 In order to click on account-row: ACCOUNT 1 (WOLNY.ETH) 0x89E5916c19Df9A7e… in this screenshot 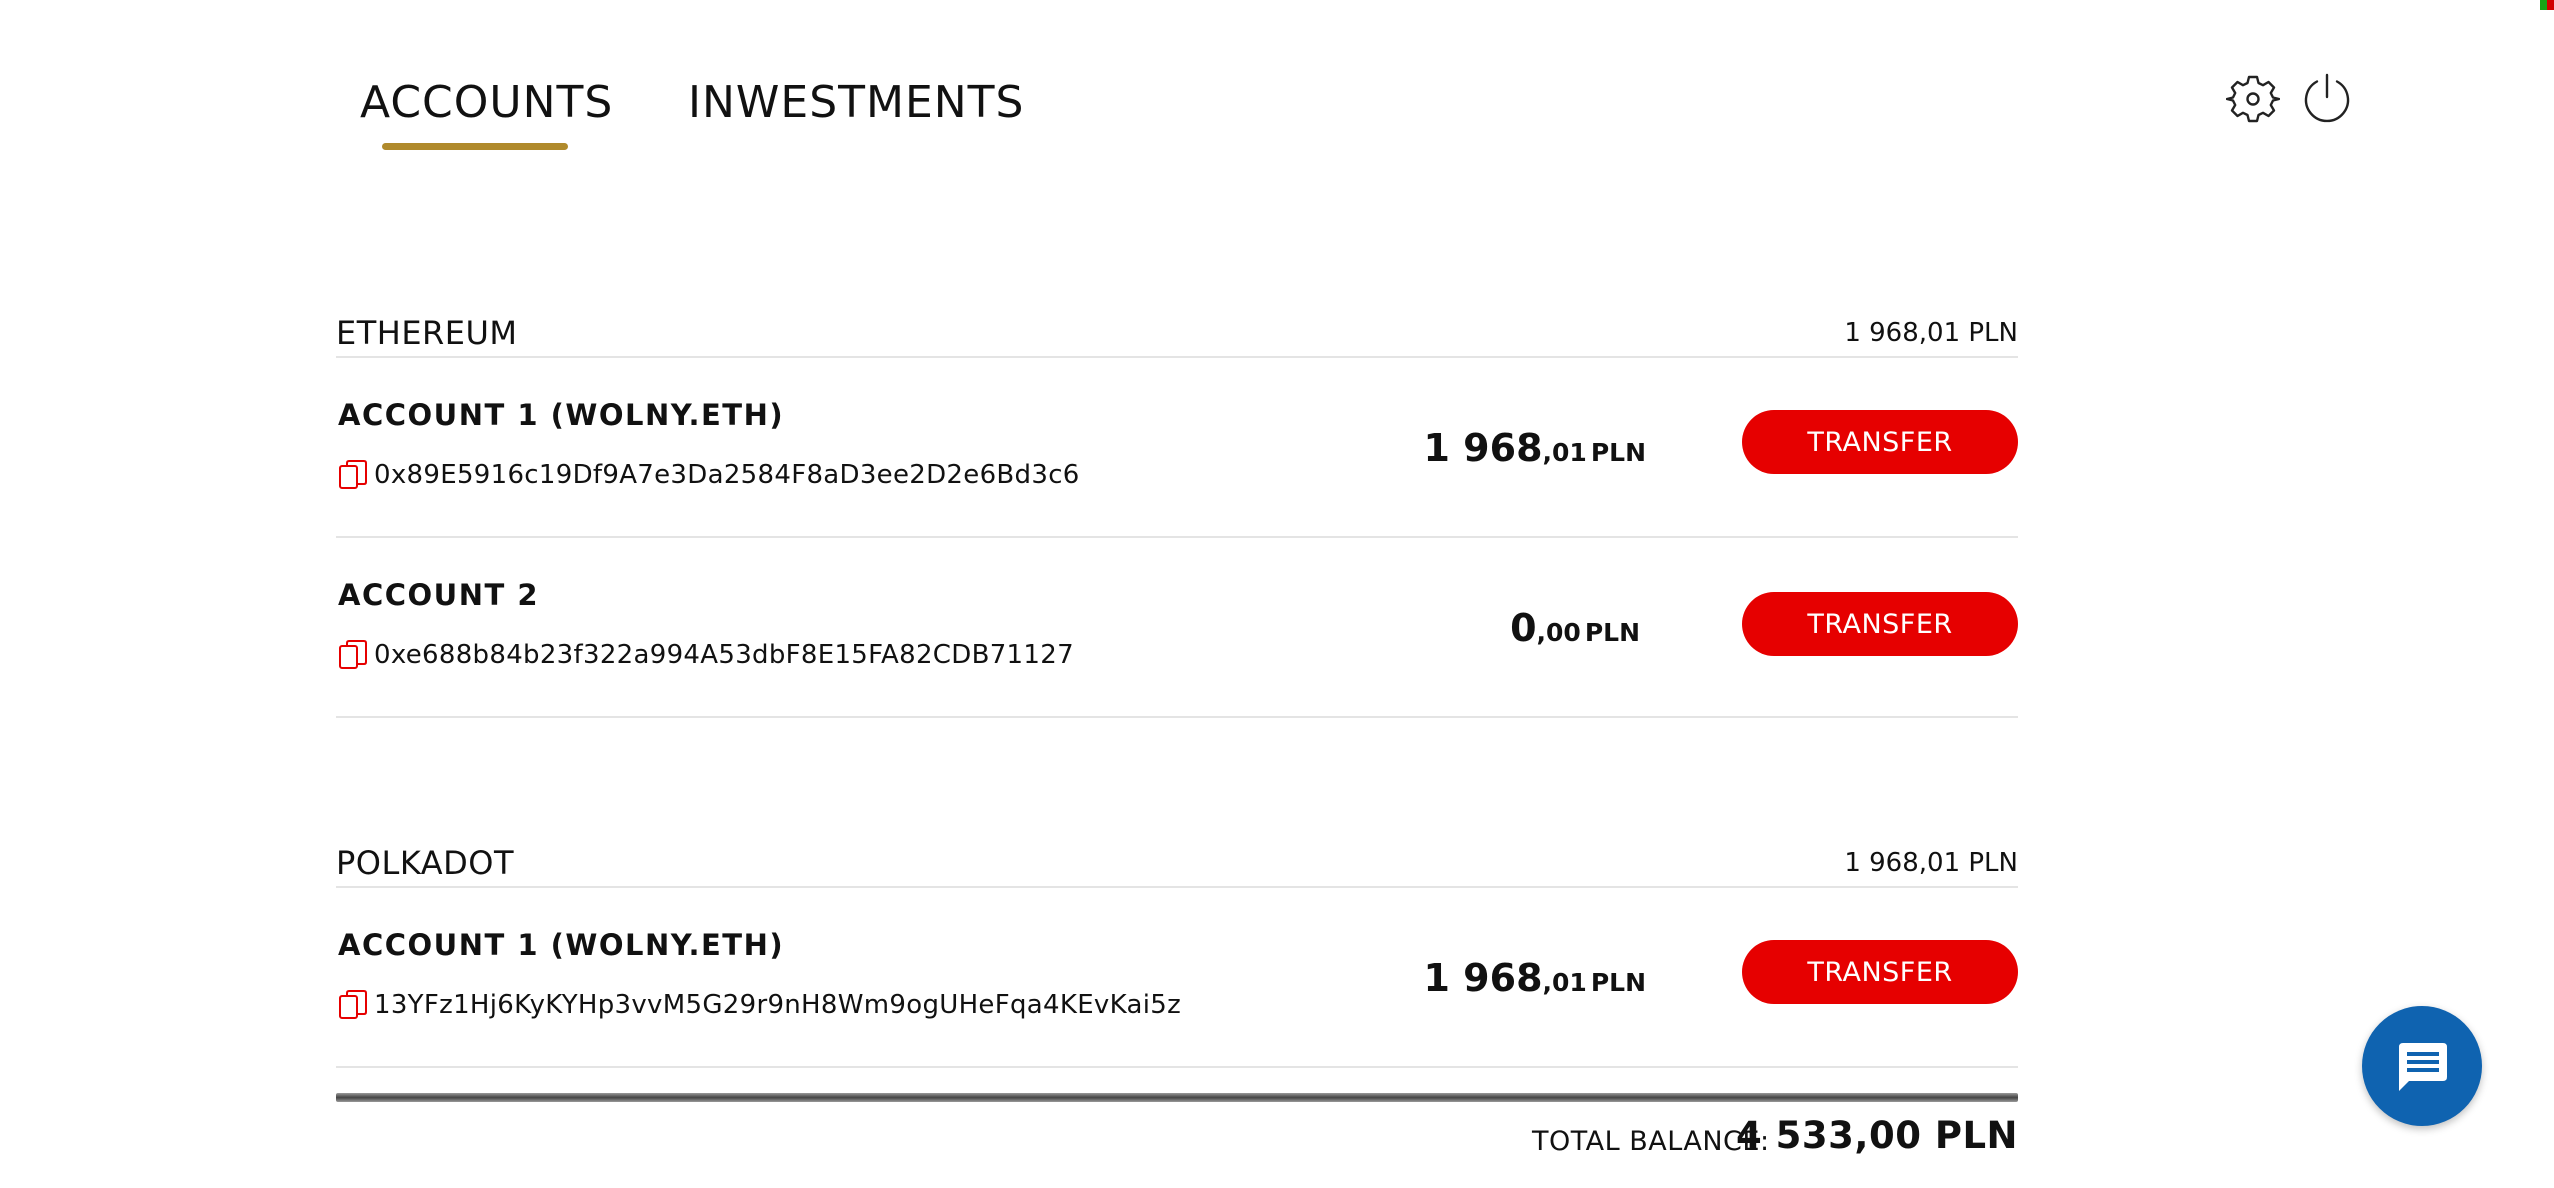, I will do `click(1177, 448)`.